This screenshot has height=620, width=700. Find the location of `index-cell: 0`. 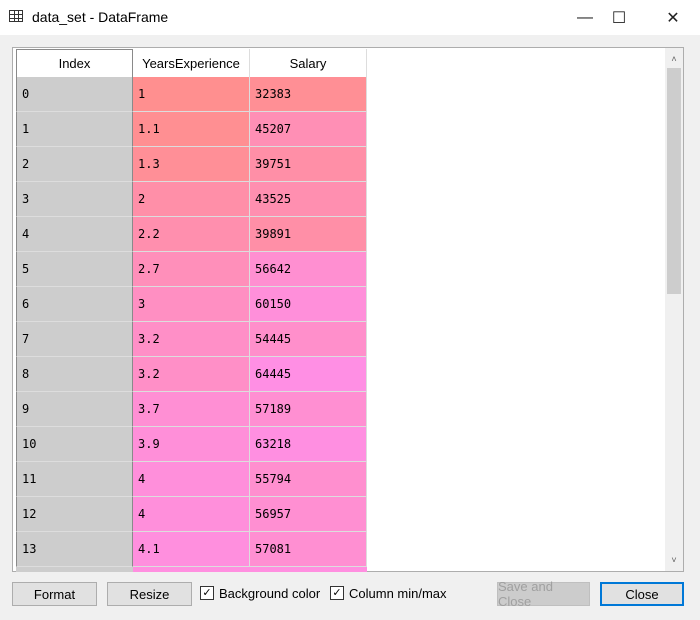

index-cell: 0 is located at coordinates (74, 94).